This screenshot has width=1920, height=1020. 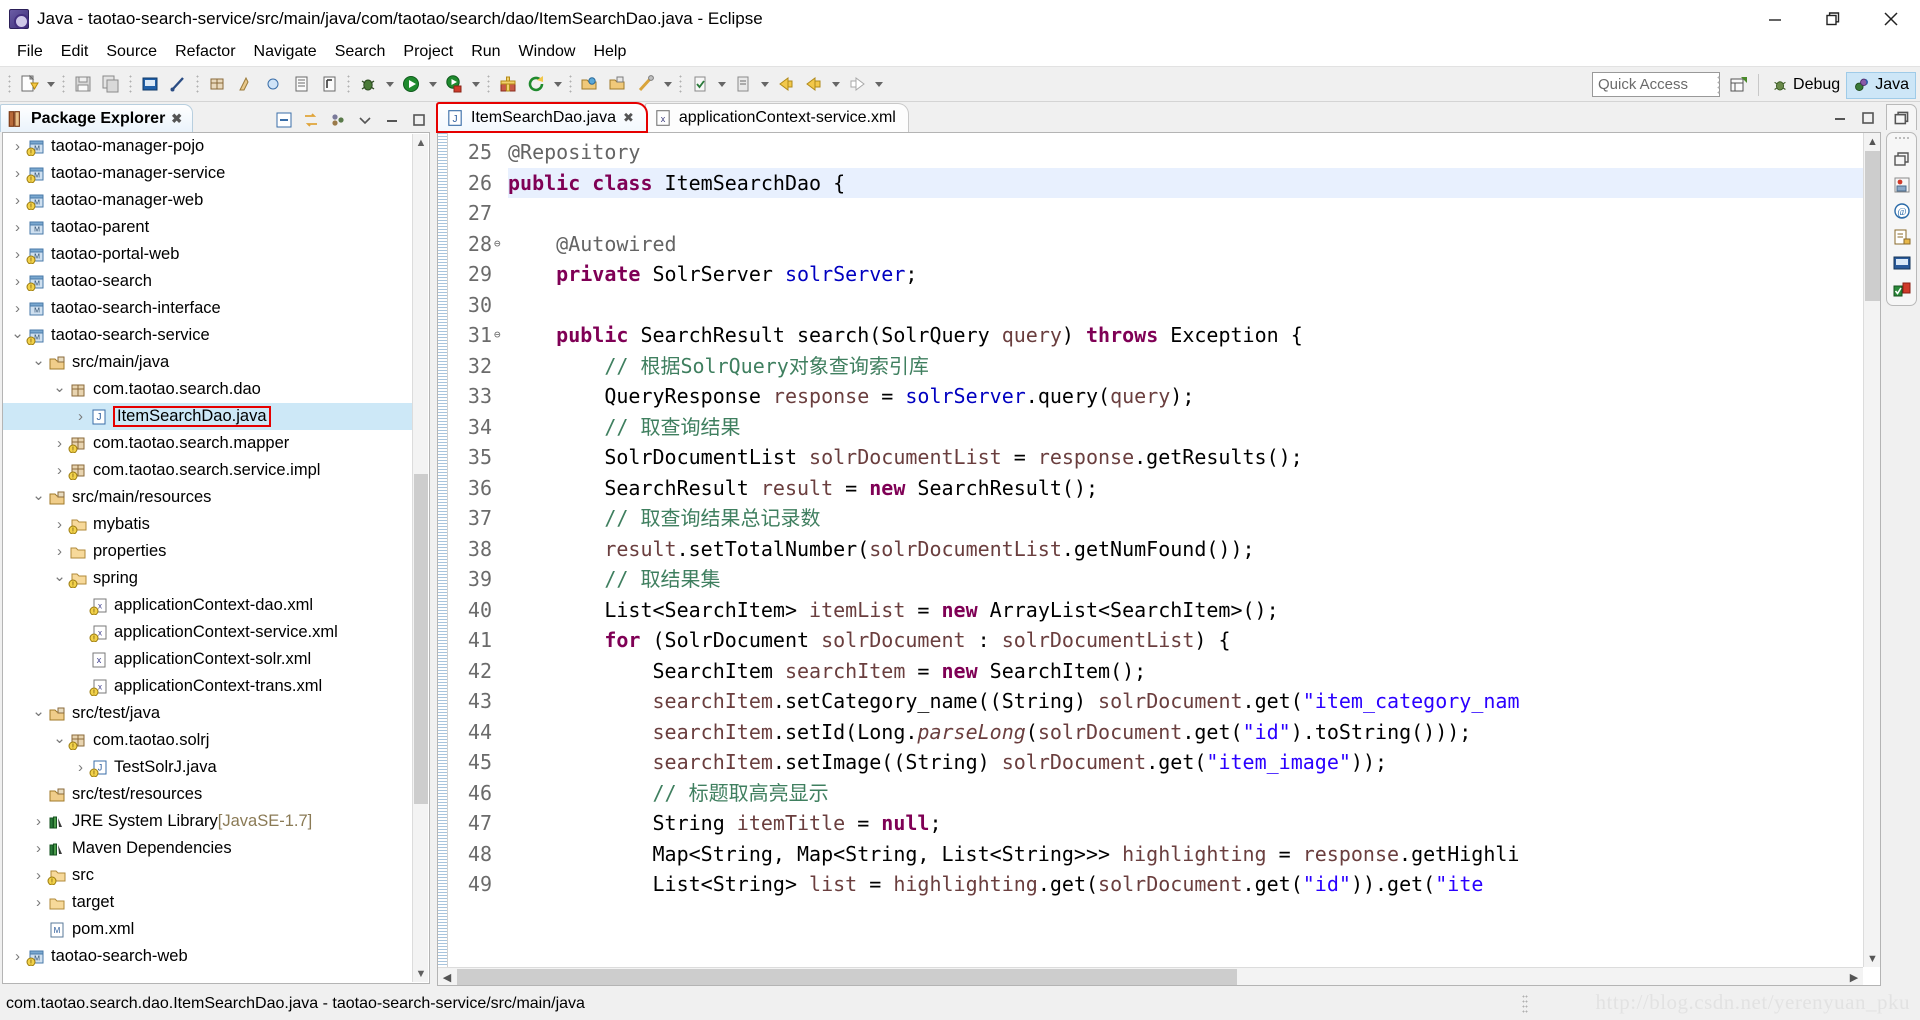 I want to click on maximize-icon, so click(x=419, y=120).